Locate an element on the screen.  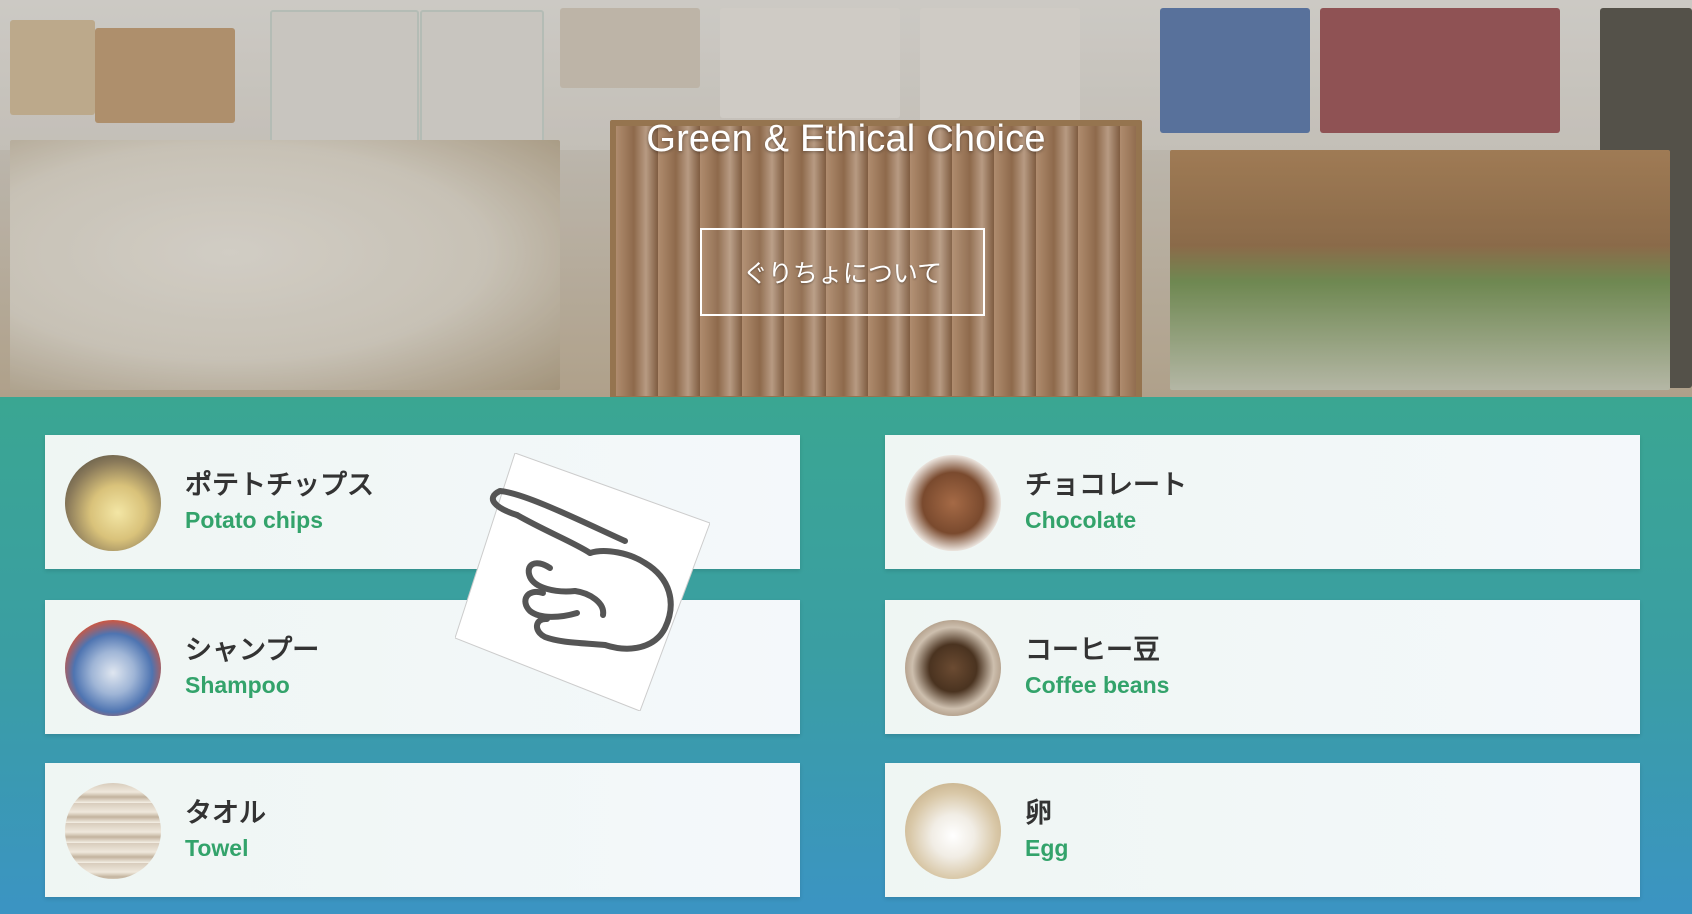
product-card-chocolate: チョコレート Chocolate is located at coordinates (1262, 502).